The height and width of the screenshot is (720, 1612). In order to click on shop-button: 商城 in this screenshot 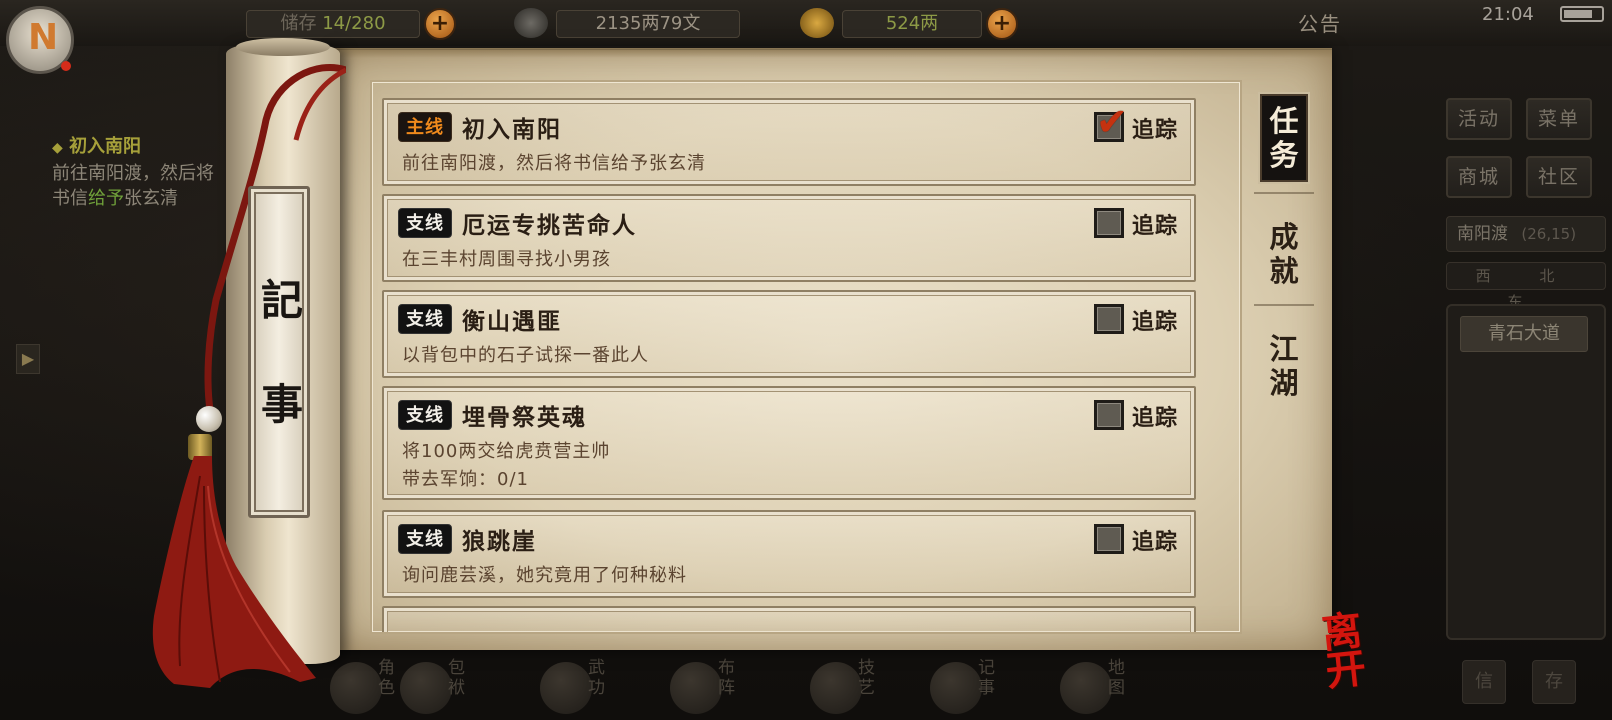, I will do `click(1479, 177)`.